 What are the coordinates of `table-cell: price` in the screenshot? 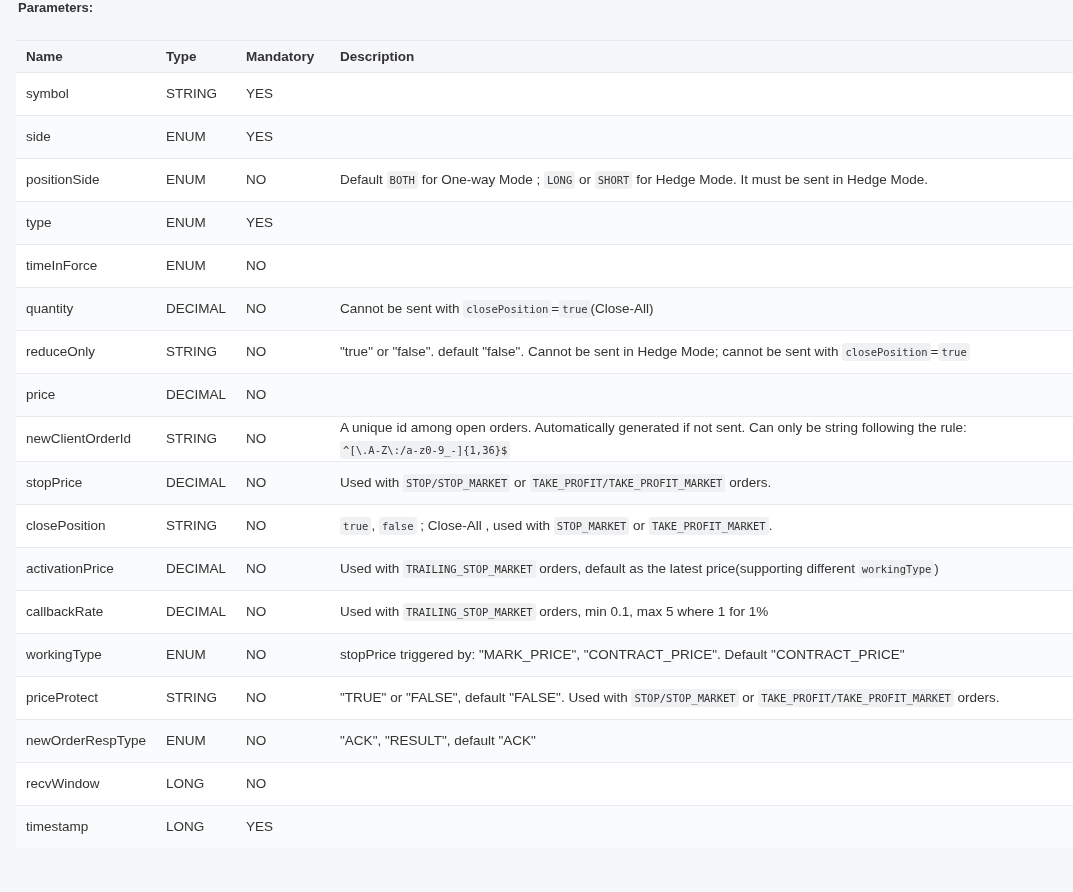 It's located at (86, 395).